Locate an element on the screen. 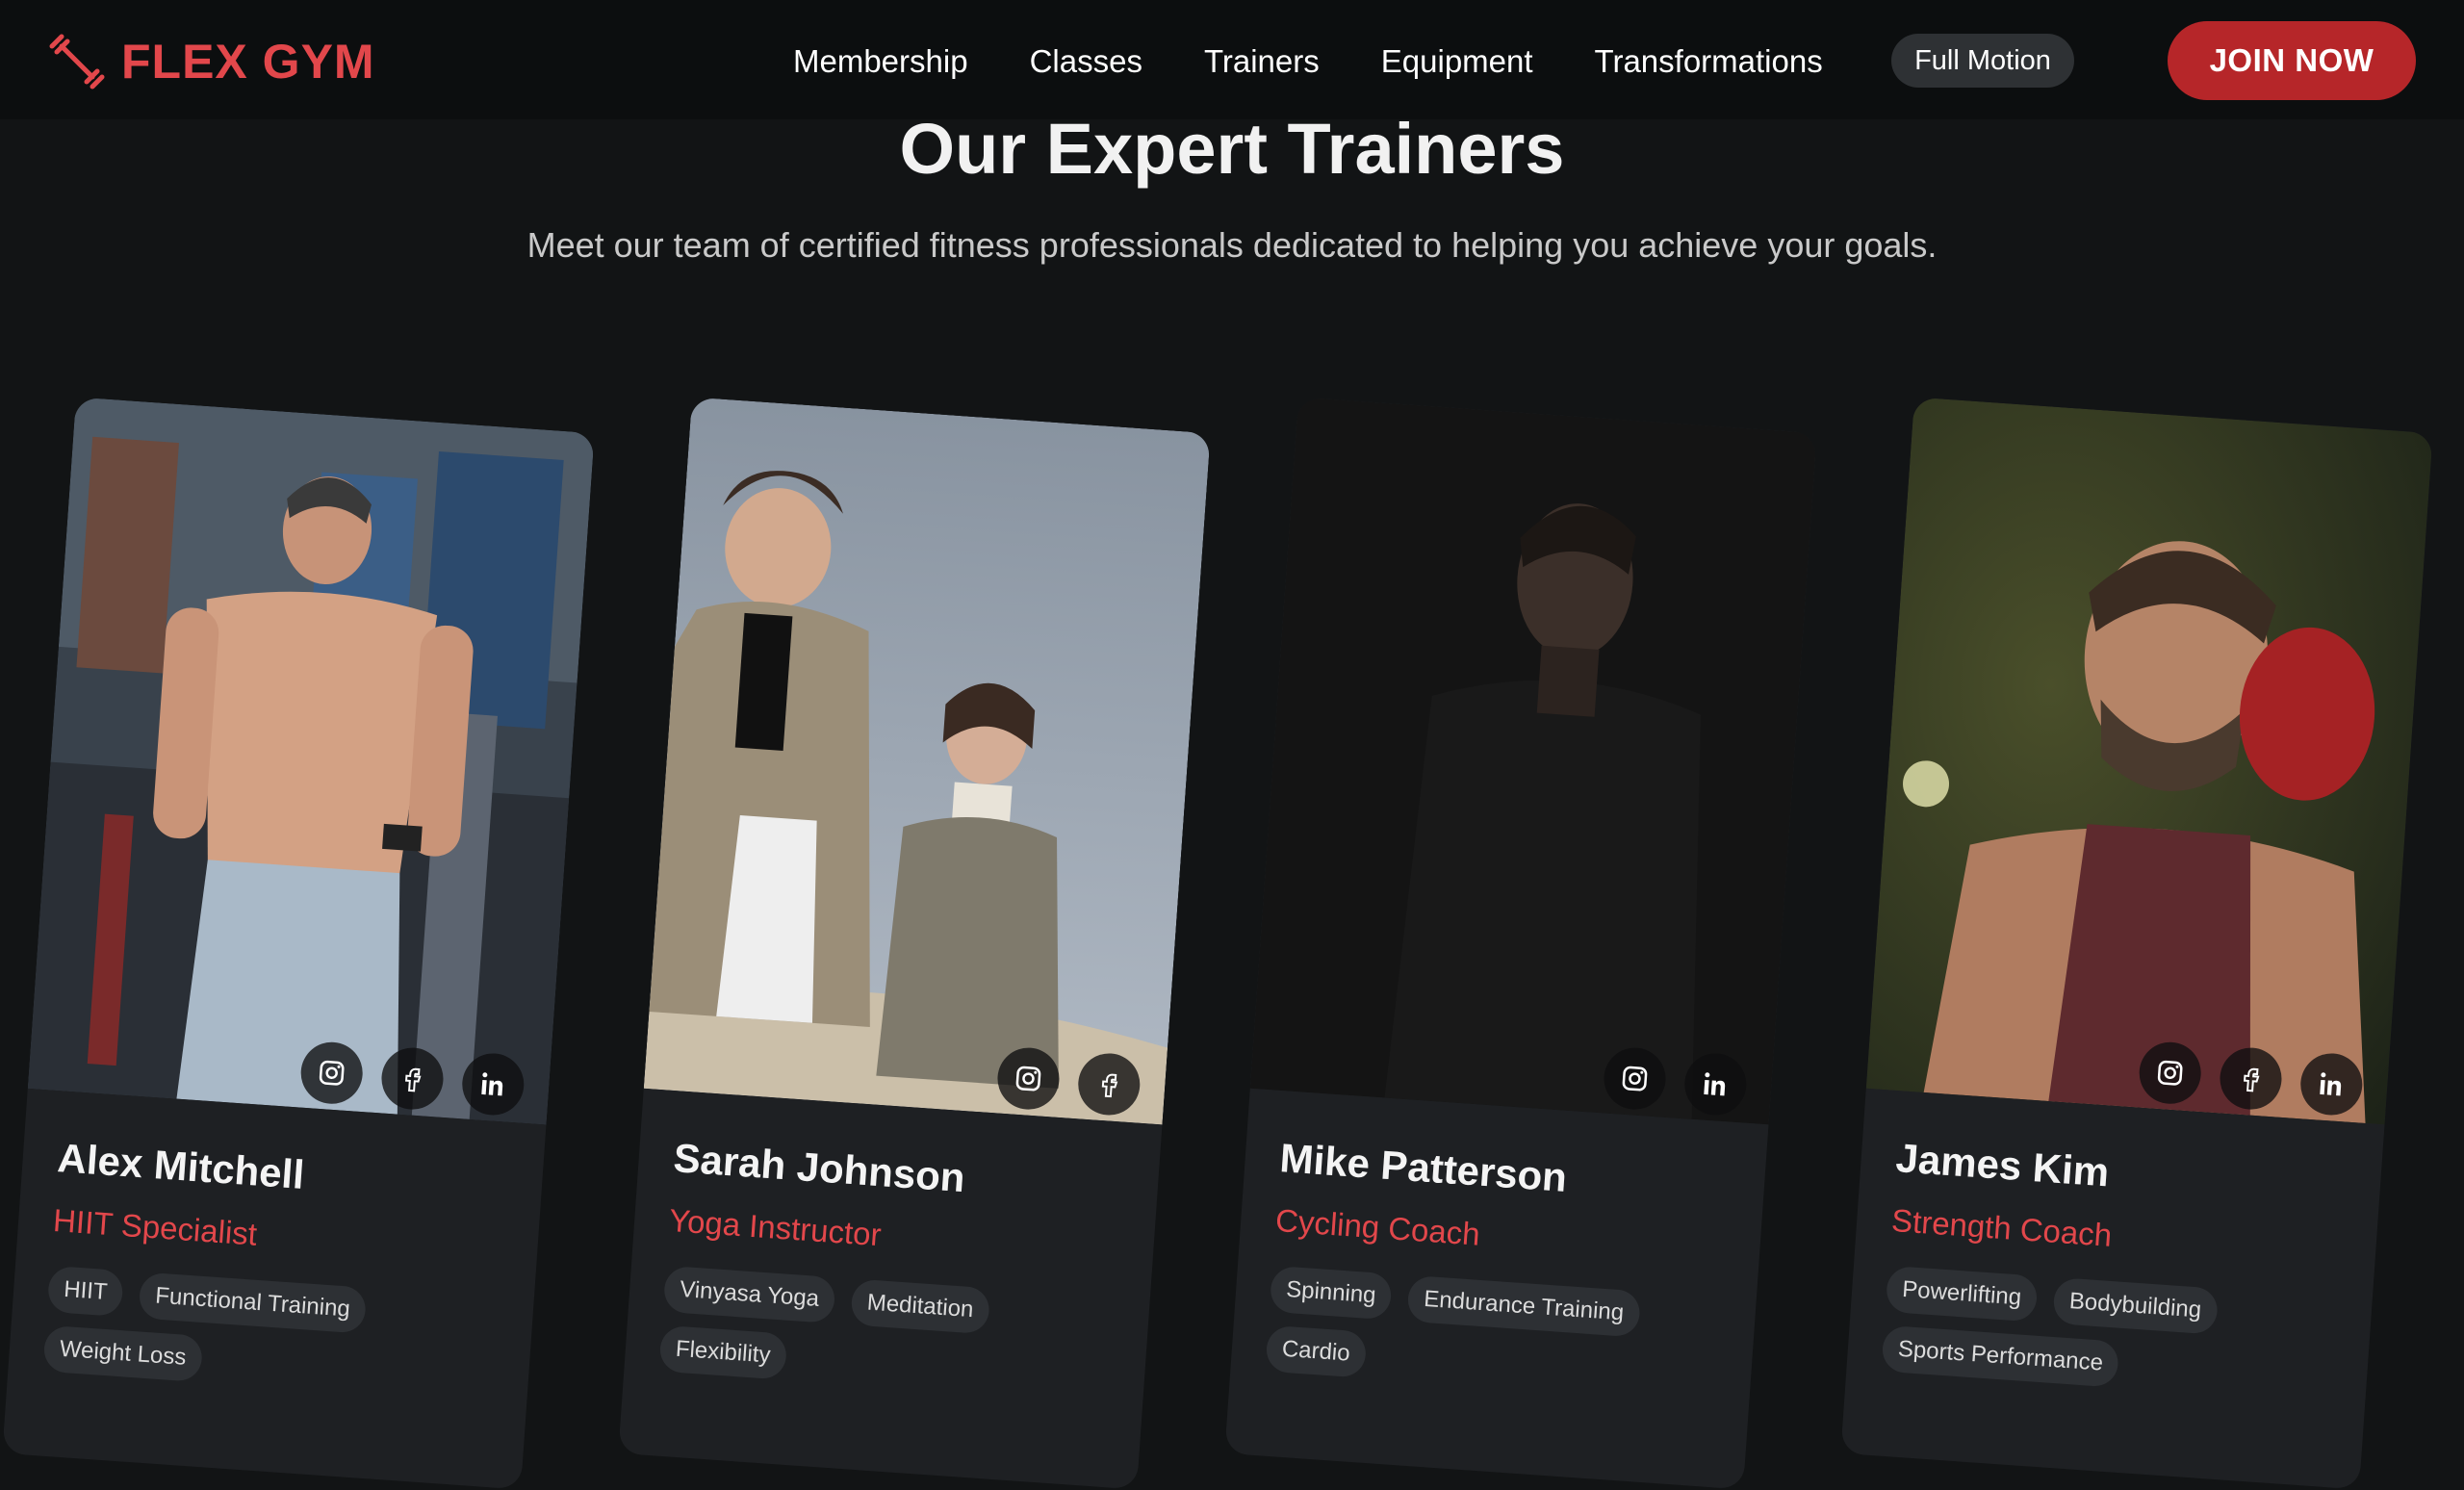 This screenshot has height=1490, width=2464. trainer-role: Cycling Coach is located at coordinates (1377, 1226).